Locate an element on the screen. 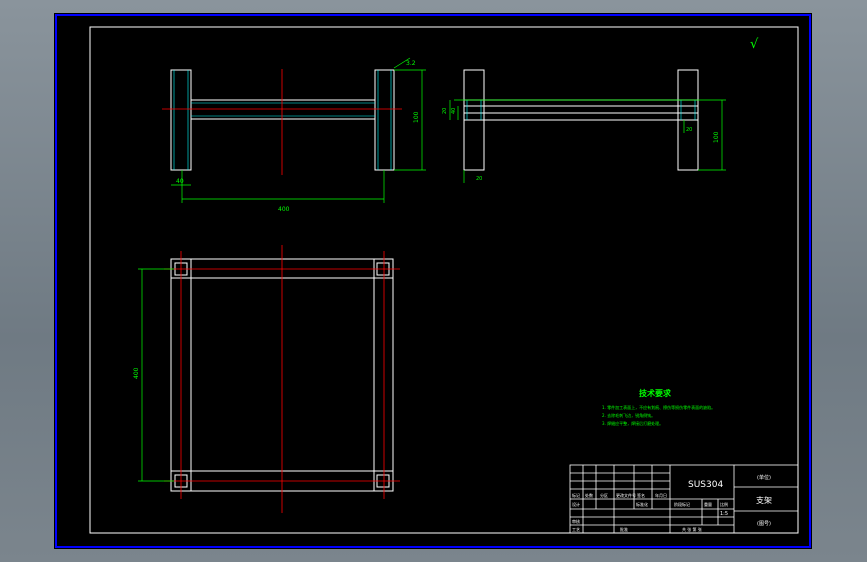 This screenshot has height=562, width=867. front-centerlines is located at coordinates (282, 122).